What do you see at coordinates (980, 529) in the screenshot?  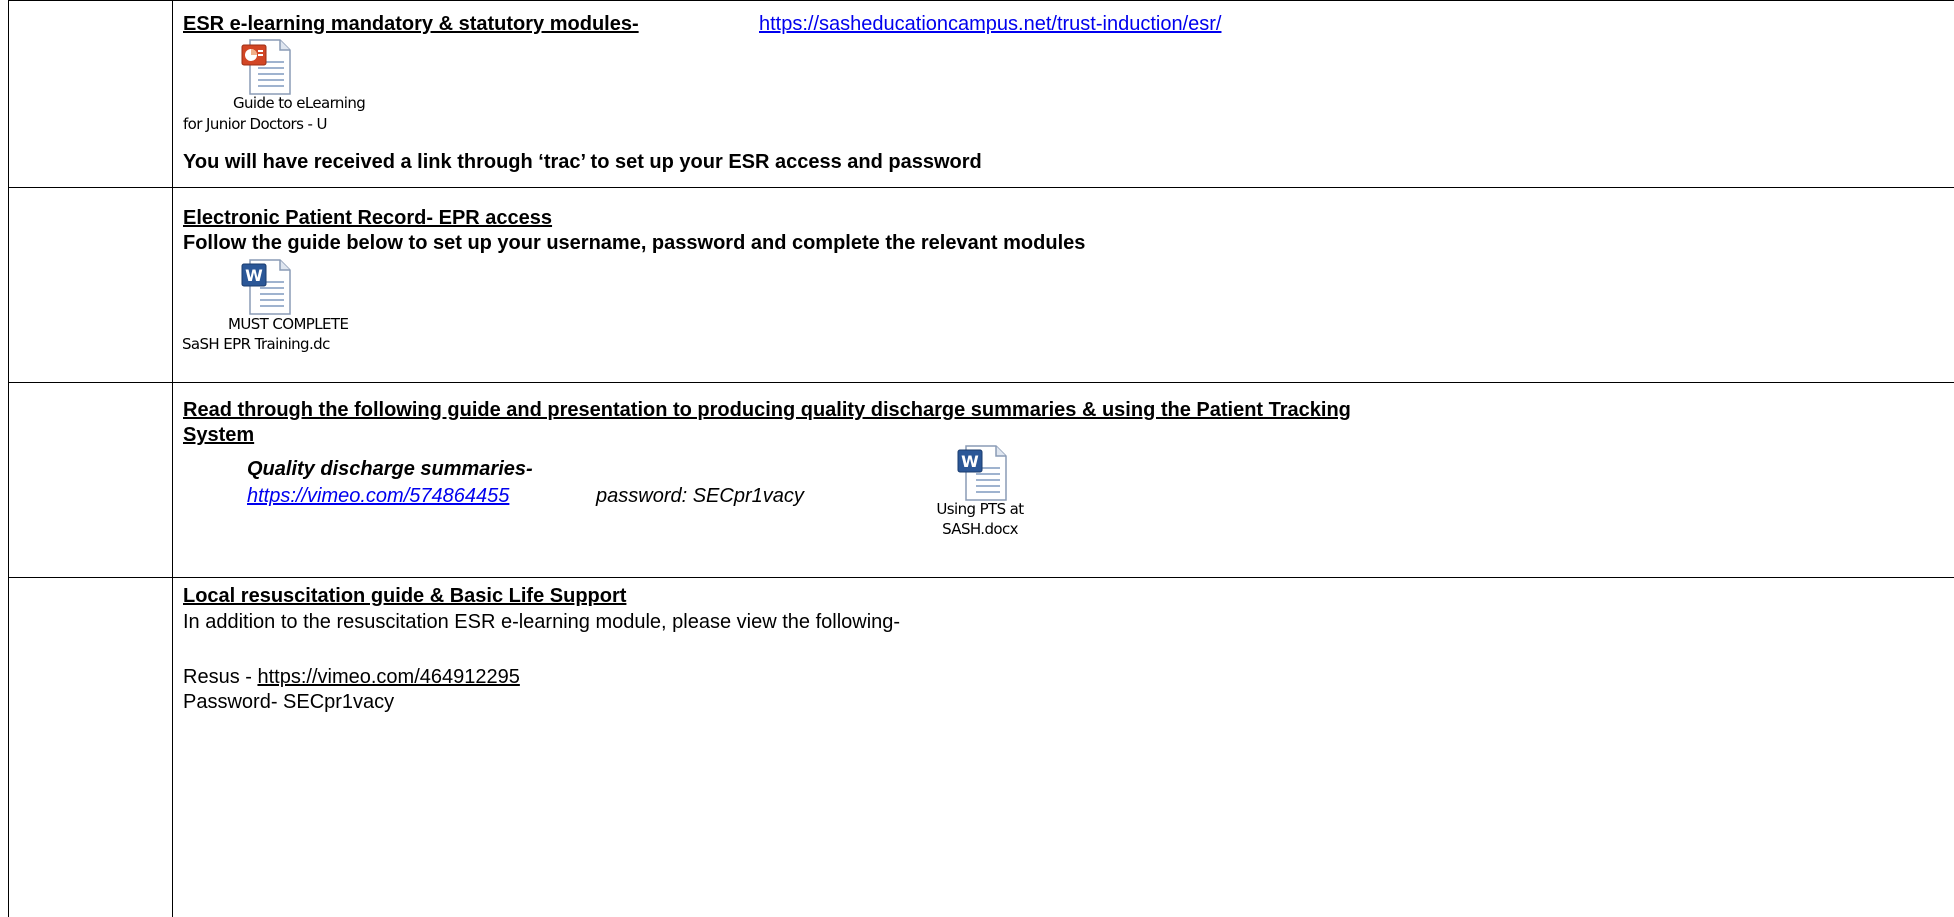 I see `attachment-caption: SASH.docx` at bounding box center [980, 529].